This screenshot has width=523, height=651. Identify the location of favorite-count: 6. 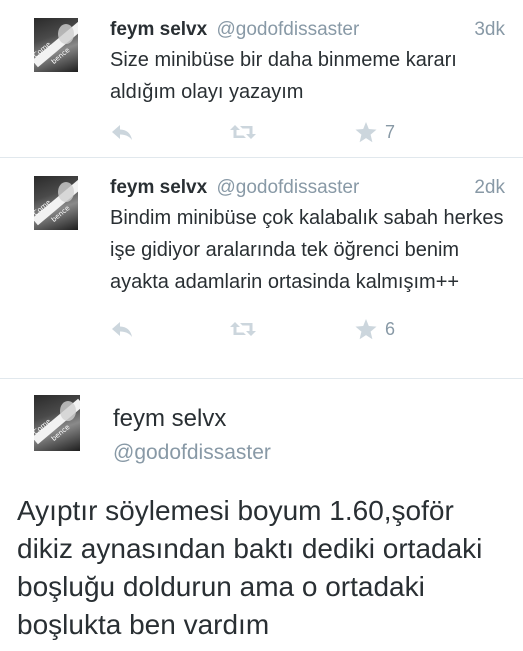
(390, 328).